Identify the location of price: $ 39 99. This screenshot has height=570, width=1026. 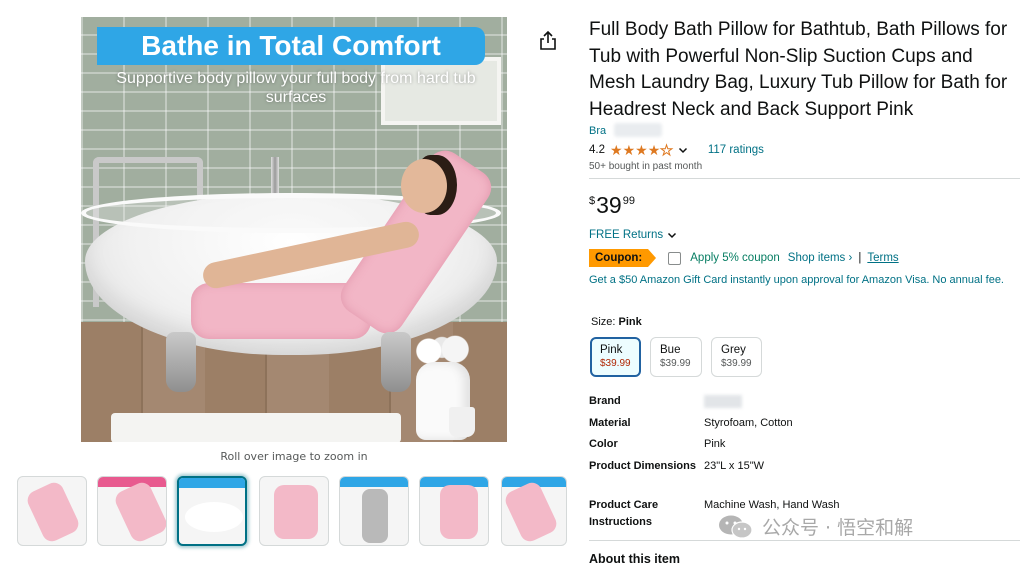
(612, 205).